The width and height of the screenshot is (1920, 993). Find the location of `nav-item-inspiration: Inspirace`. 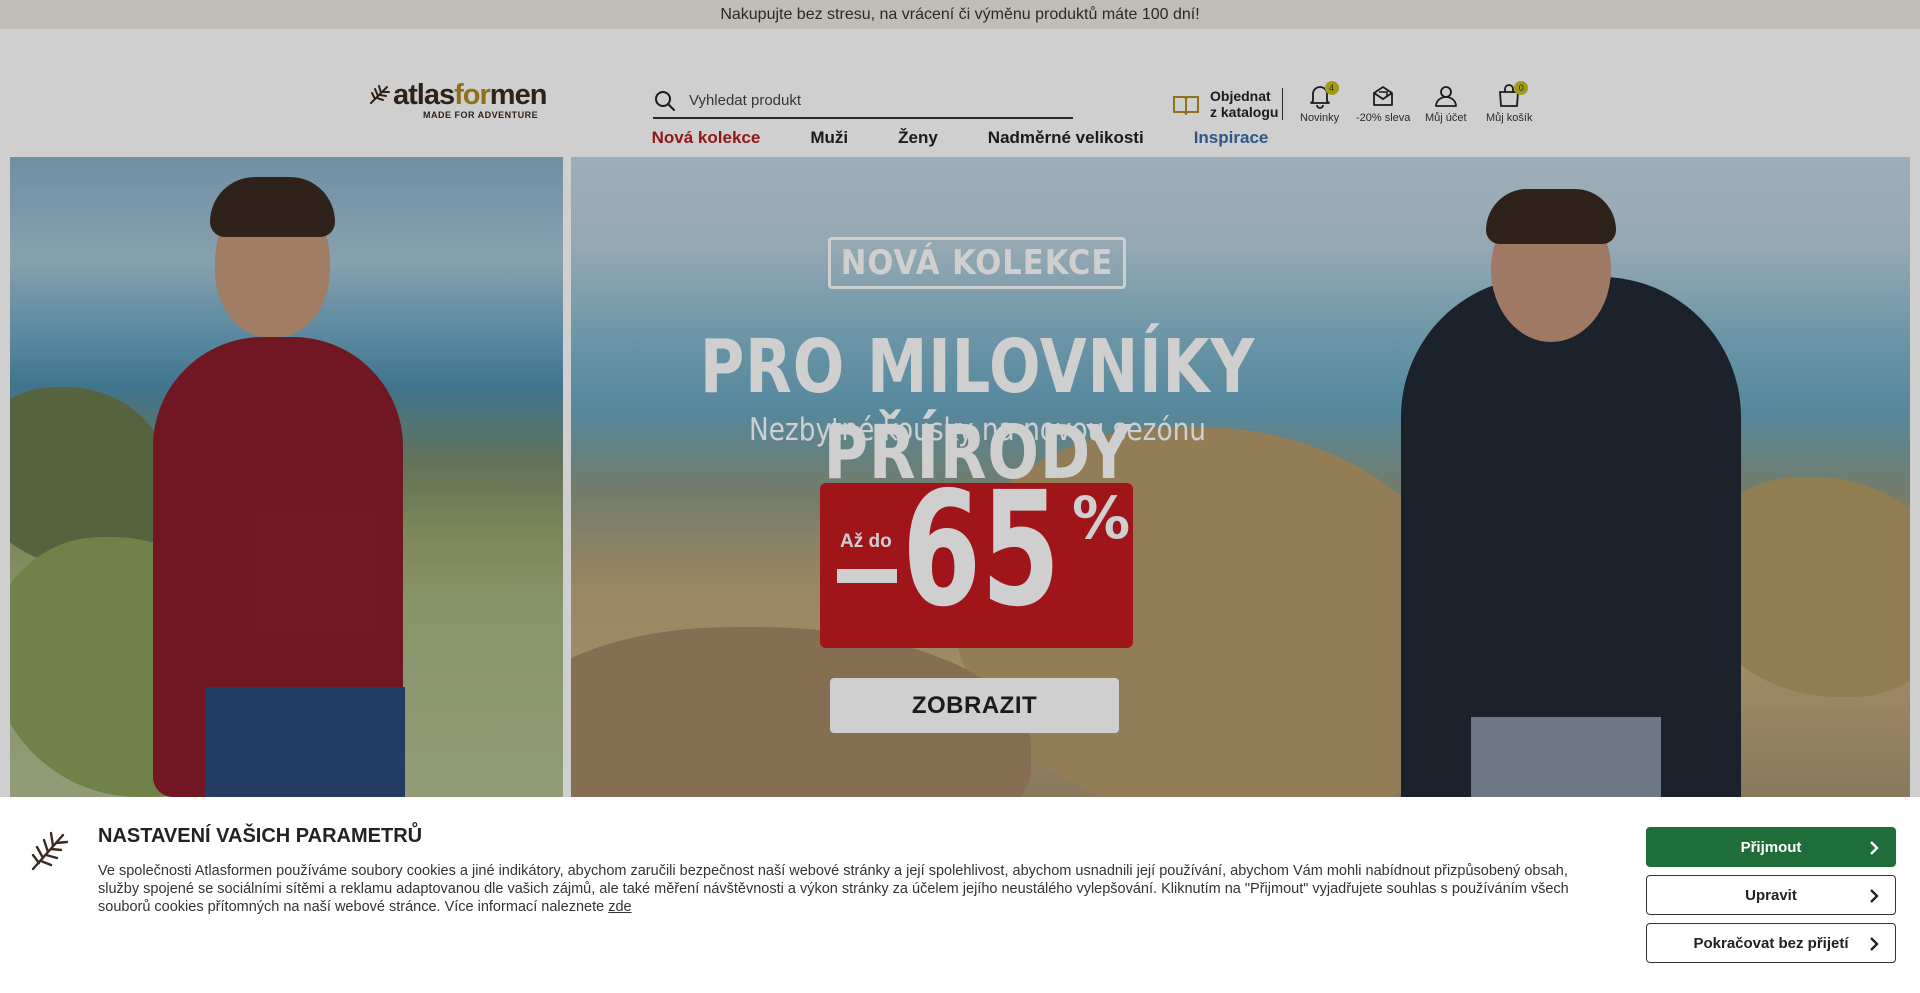

nav-item-inspiration: Inspirace is located at coordinates (1231, 143).